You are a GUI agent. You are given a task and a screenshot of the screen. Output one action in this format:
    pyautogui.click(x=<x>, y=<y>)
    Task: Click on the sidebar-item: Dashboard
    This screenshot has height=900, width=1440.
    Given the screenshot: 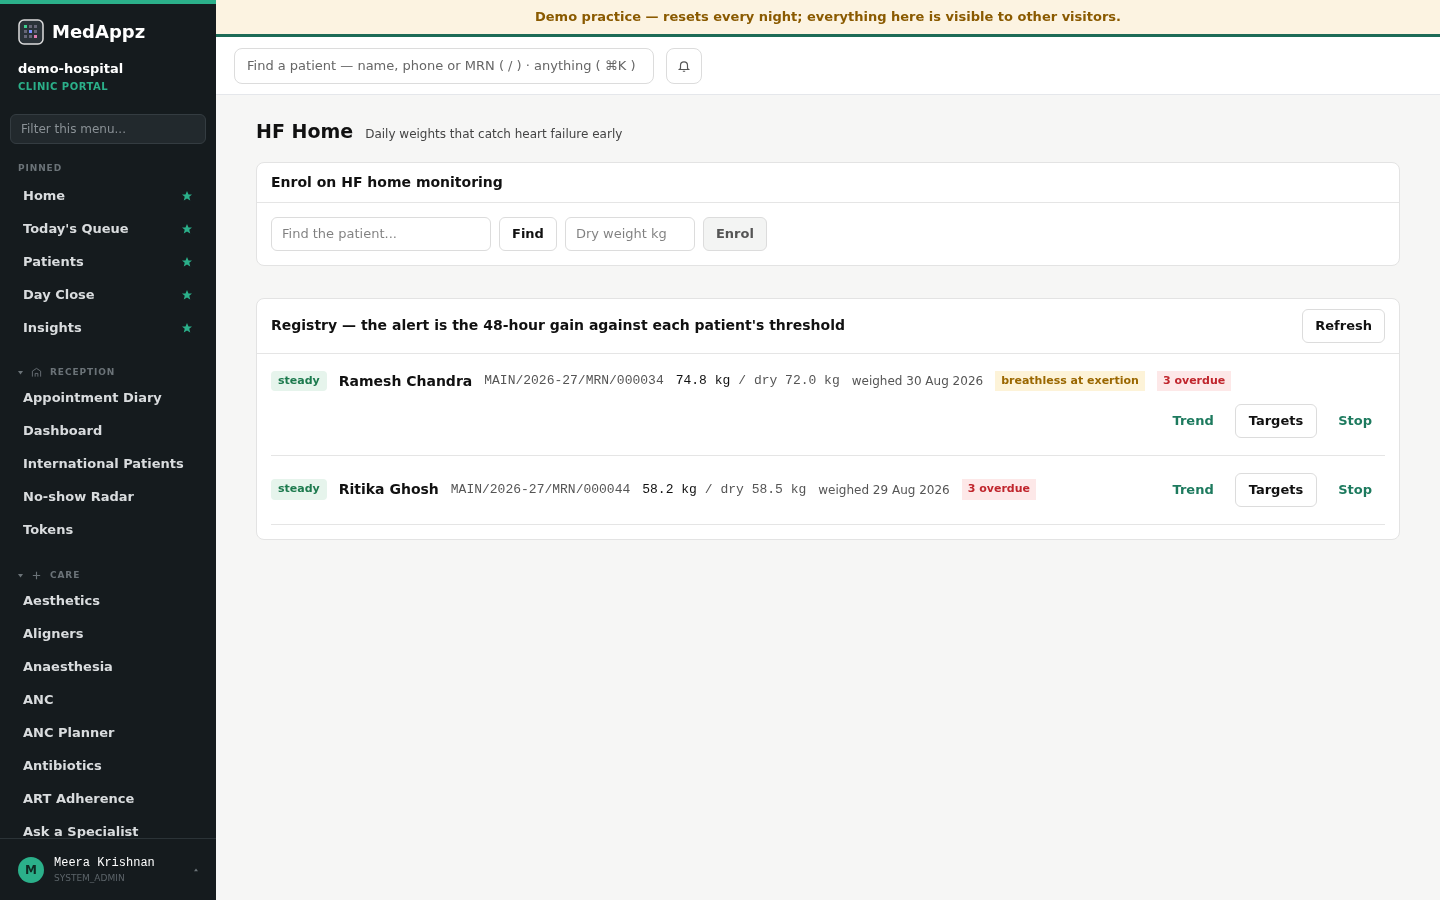 What is the action you would take?
    pyautogui.click(x=108, y=431)
    